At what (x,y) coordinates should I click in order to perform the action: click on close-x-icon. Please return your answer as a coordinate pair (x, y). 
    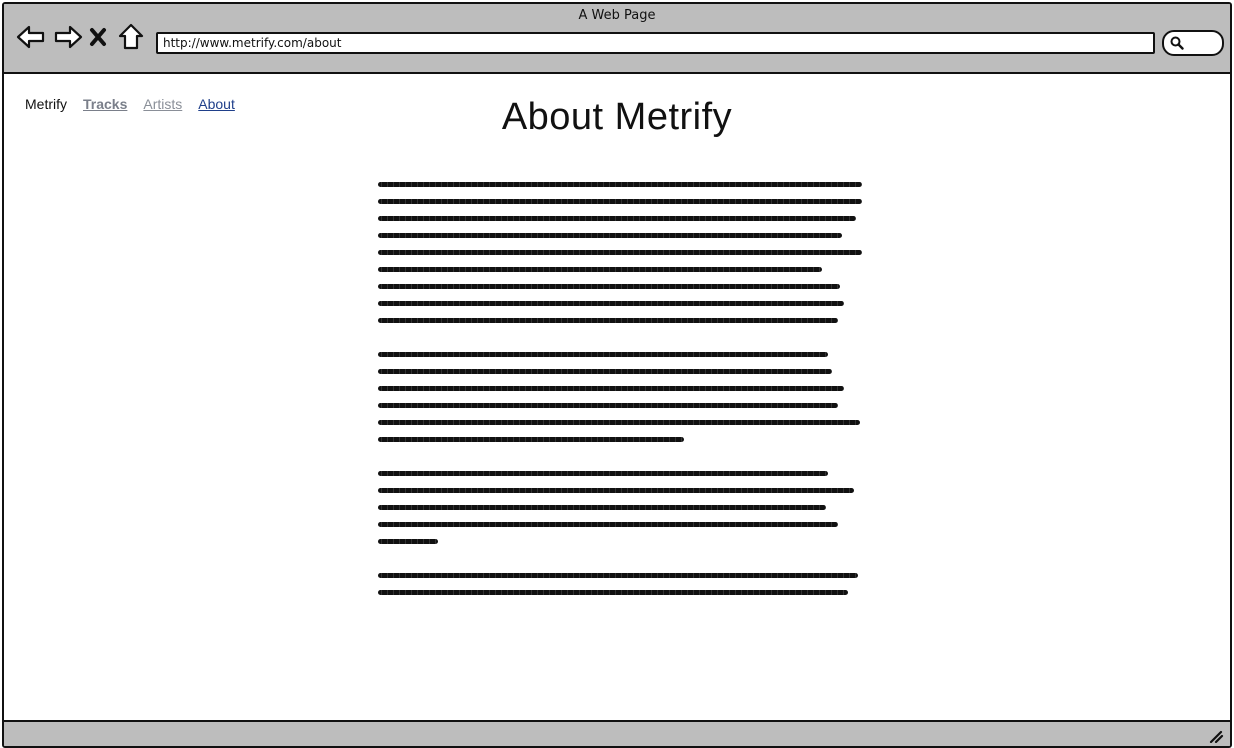
    Looking at the image, I should click on (98, 37).